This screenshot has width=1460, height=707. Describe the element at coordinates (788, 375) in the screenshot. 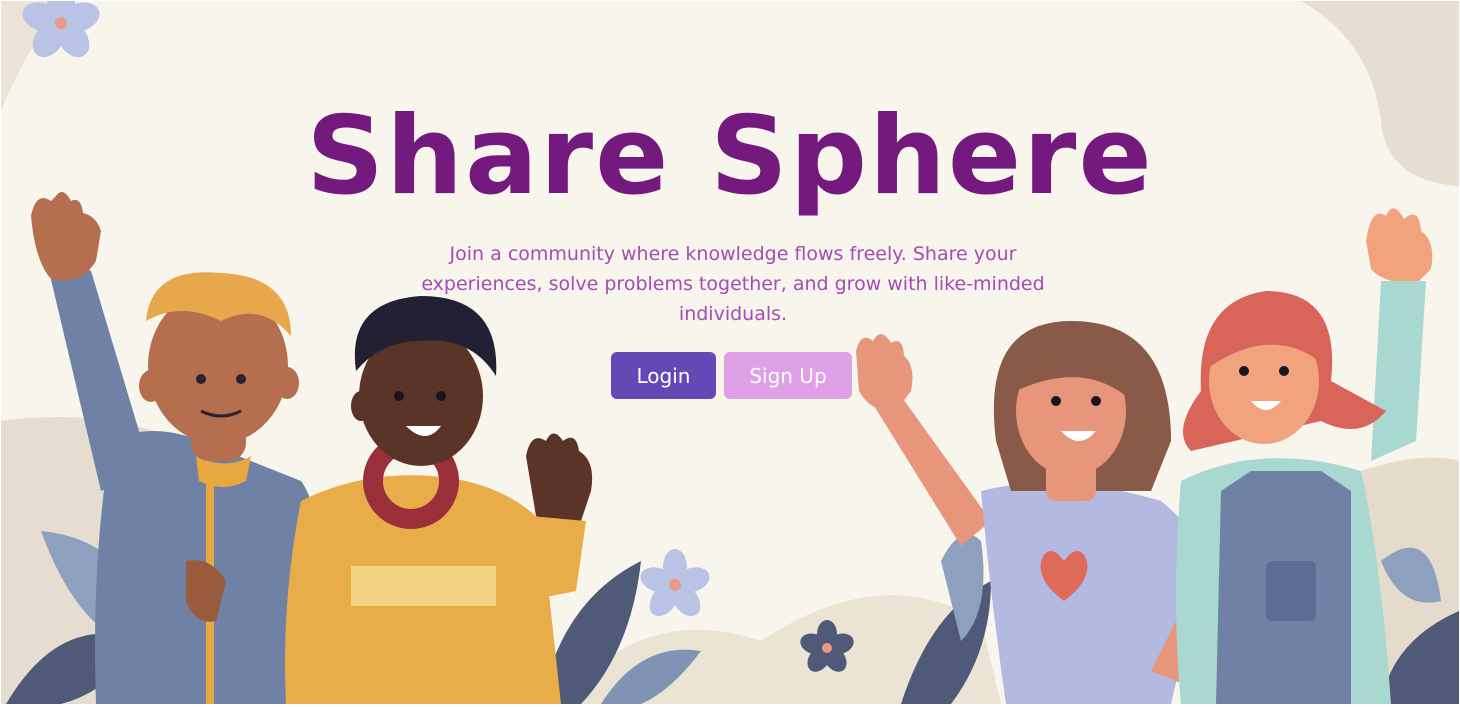

I see `sign-up-button: Sign Up` at that location.